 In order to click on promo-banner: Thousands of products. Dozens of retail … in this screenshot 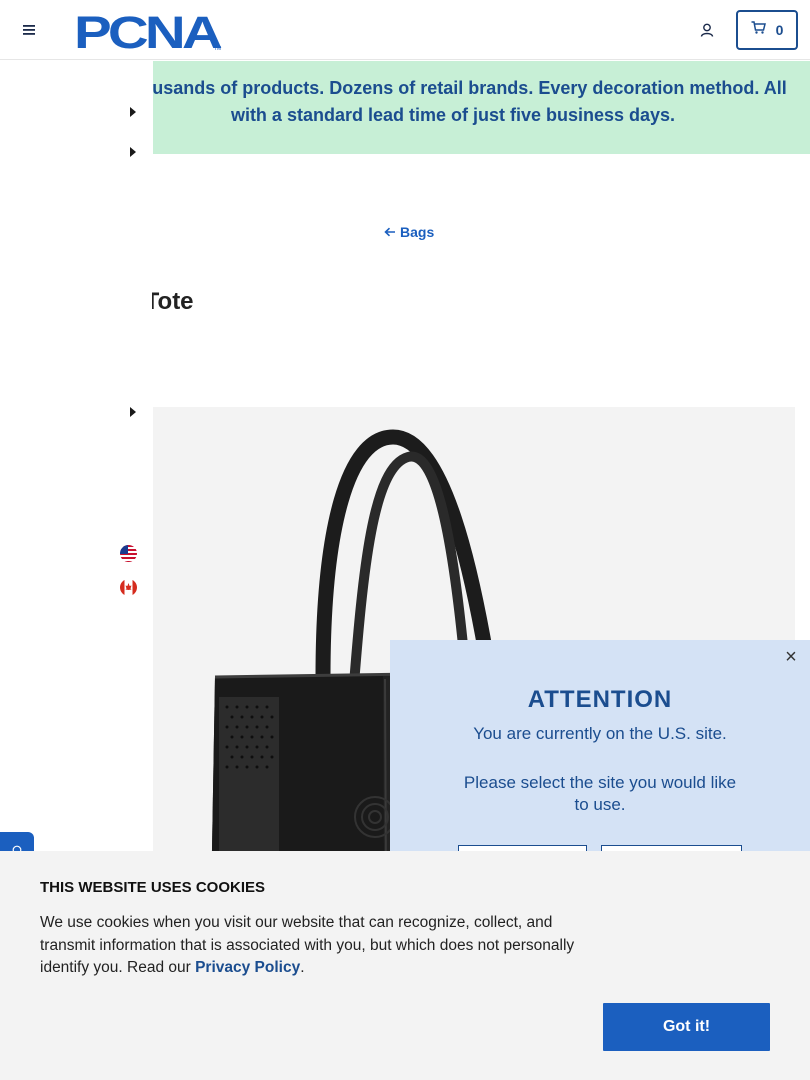, I will do `click(481, 107)`.